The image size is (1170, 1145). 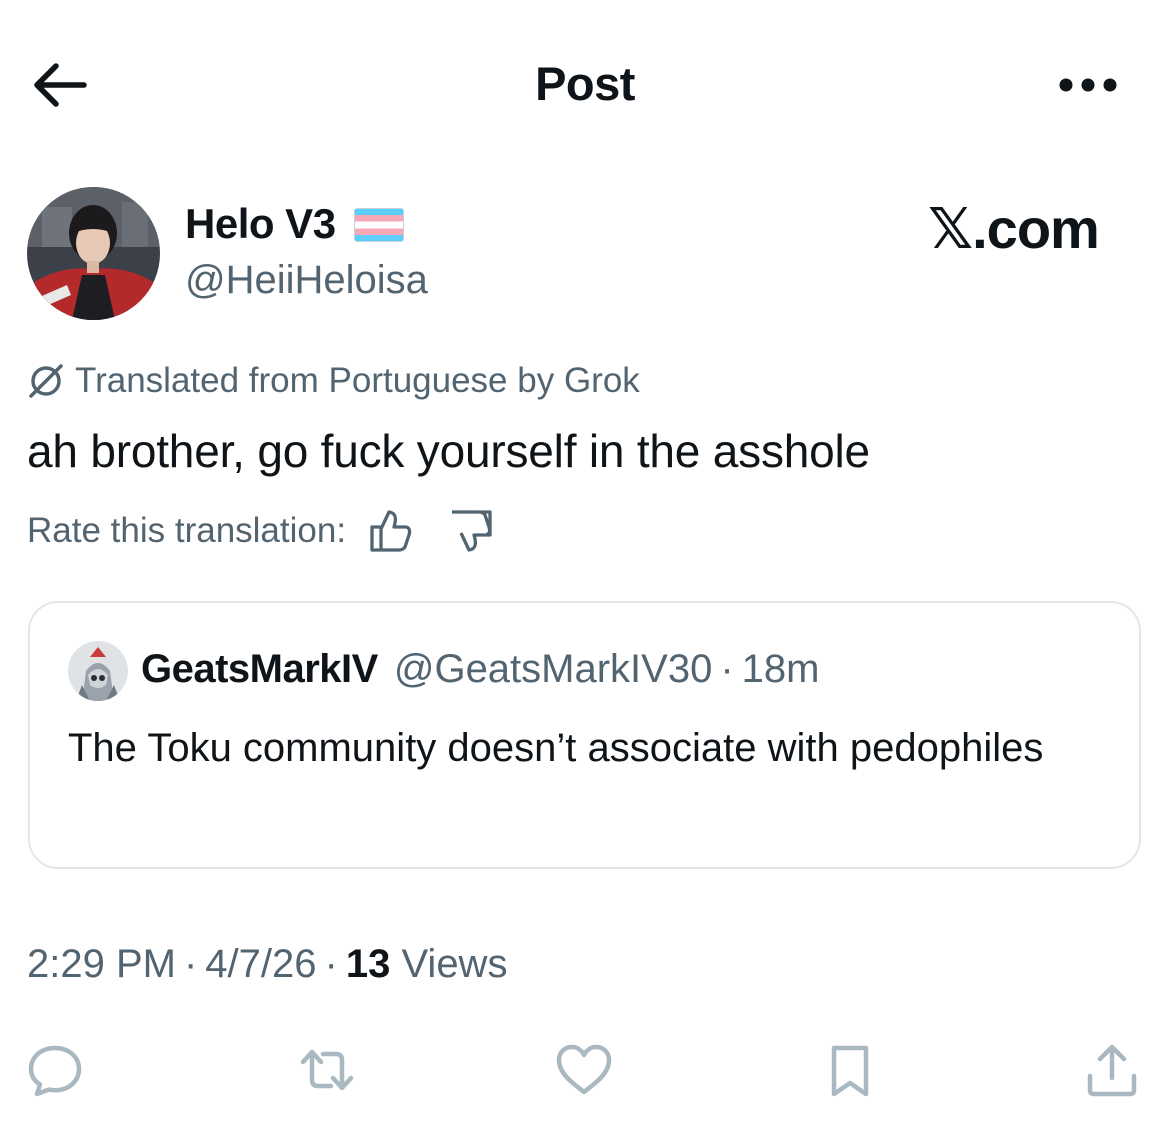 What do you see at coordinates (259, 669) in the screenshot?
I see `quote-author-name: GeatsMarkIV` at bounding box center [259, 669].